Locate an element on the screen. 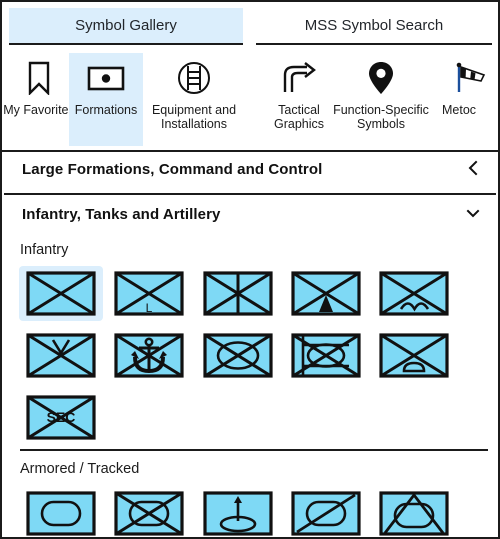  category-tactical-graphics: Tactical Graphics is located at coordinates (299, 99).